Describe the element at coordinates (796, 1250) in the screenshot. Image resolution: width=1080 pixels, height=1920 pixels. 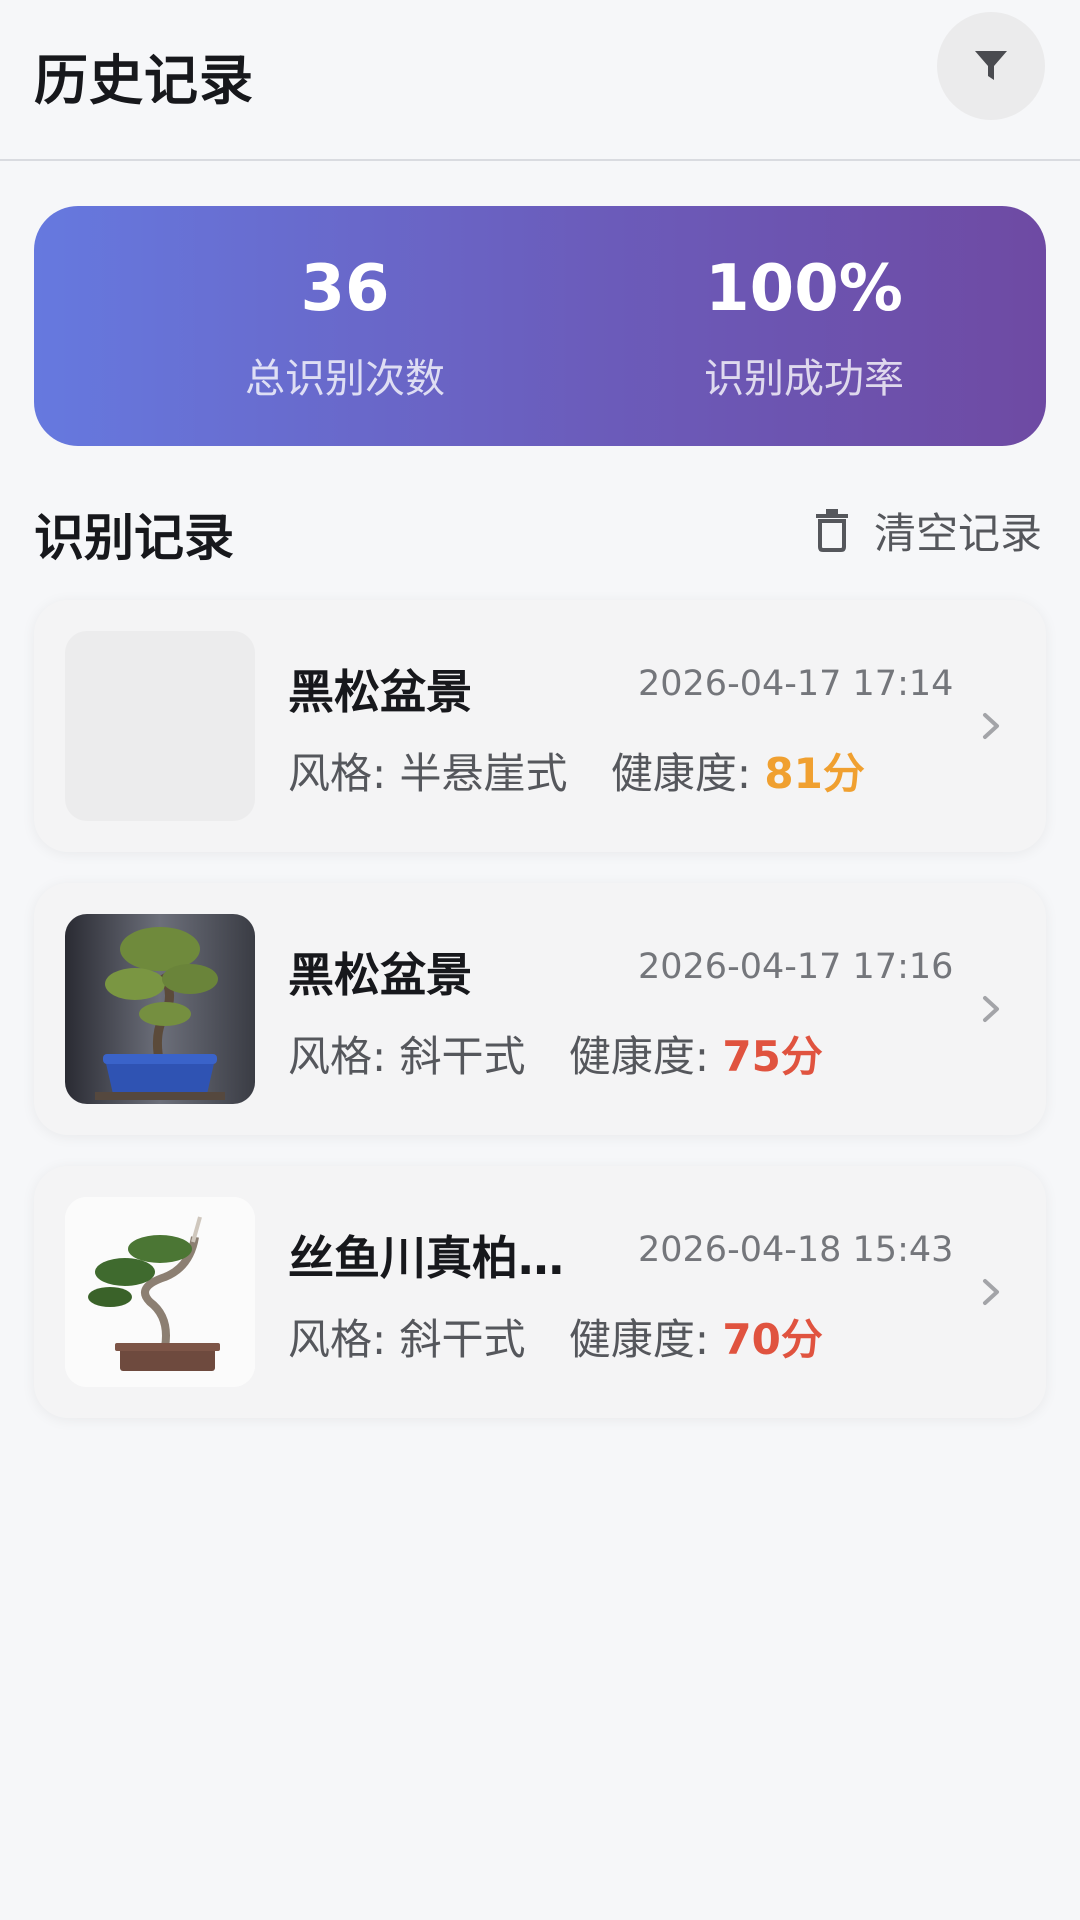
I see `record-time: 2026-04-18 15:43` at that location.